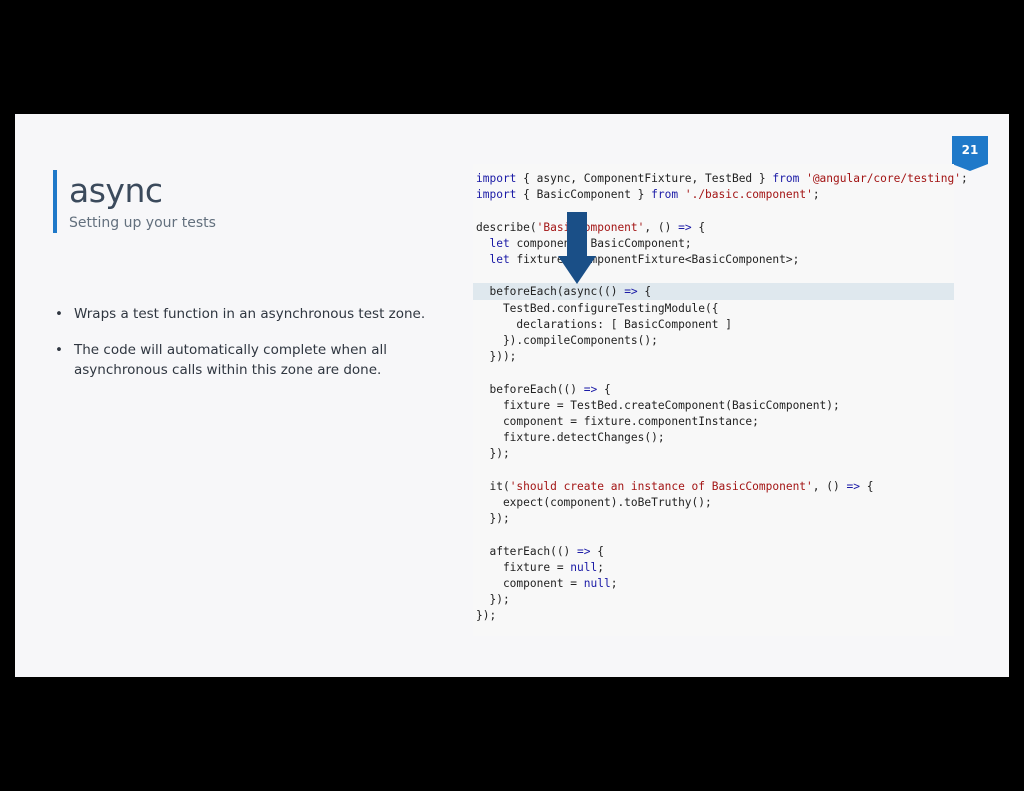 The width and height of the screenshot is (1024, 791). I want to click on code-line: let component: BasicComponent;, so click(713, 243).